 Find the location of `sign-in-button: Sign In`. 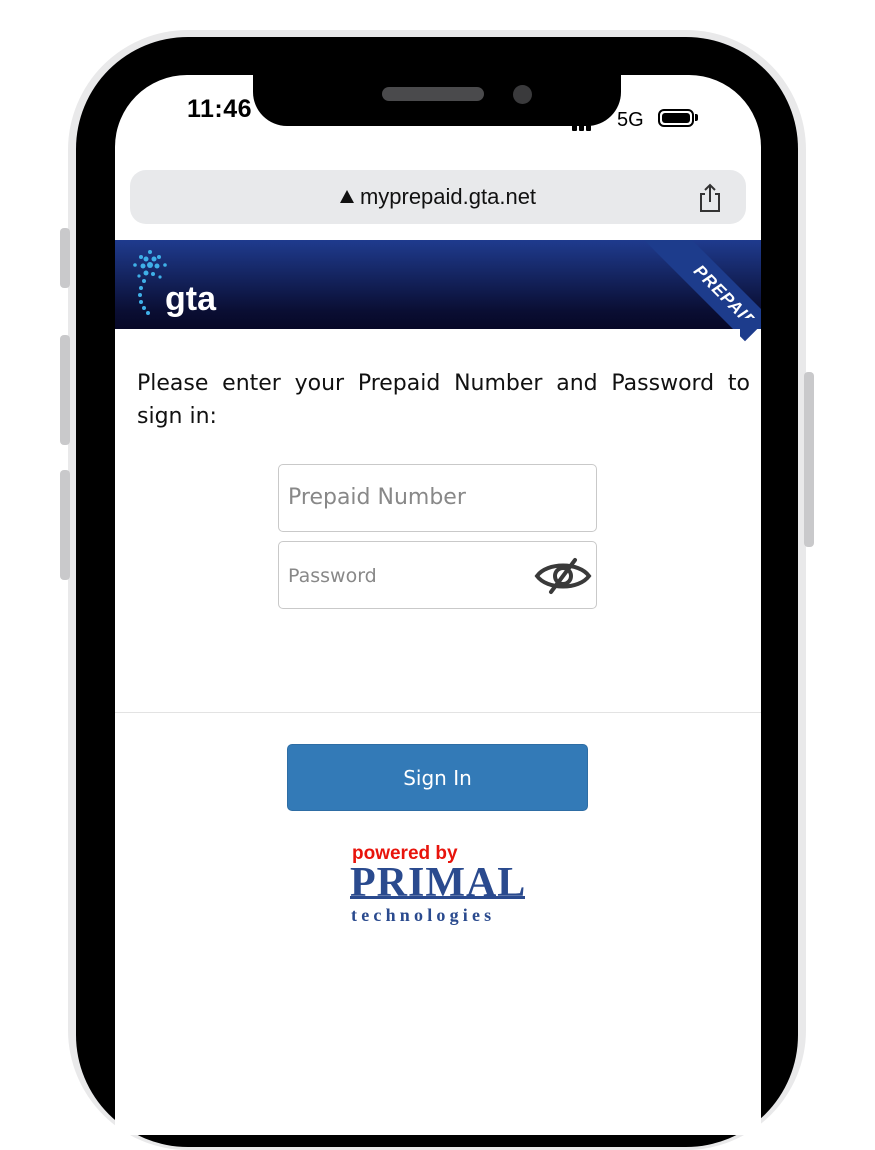

sign-in-button: Sign In is located at coordinates (437, 777).